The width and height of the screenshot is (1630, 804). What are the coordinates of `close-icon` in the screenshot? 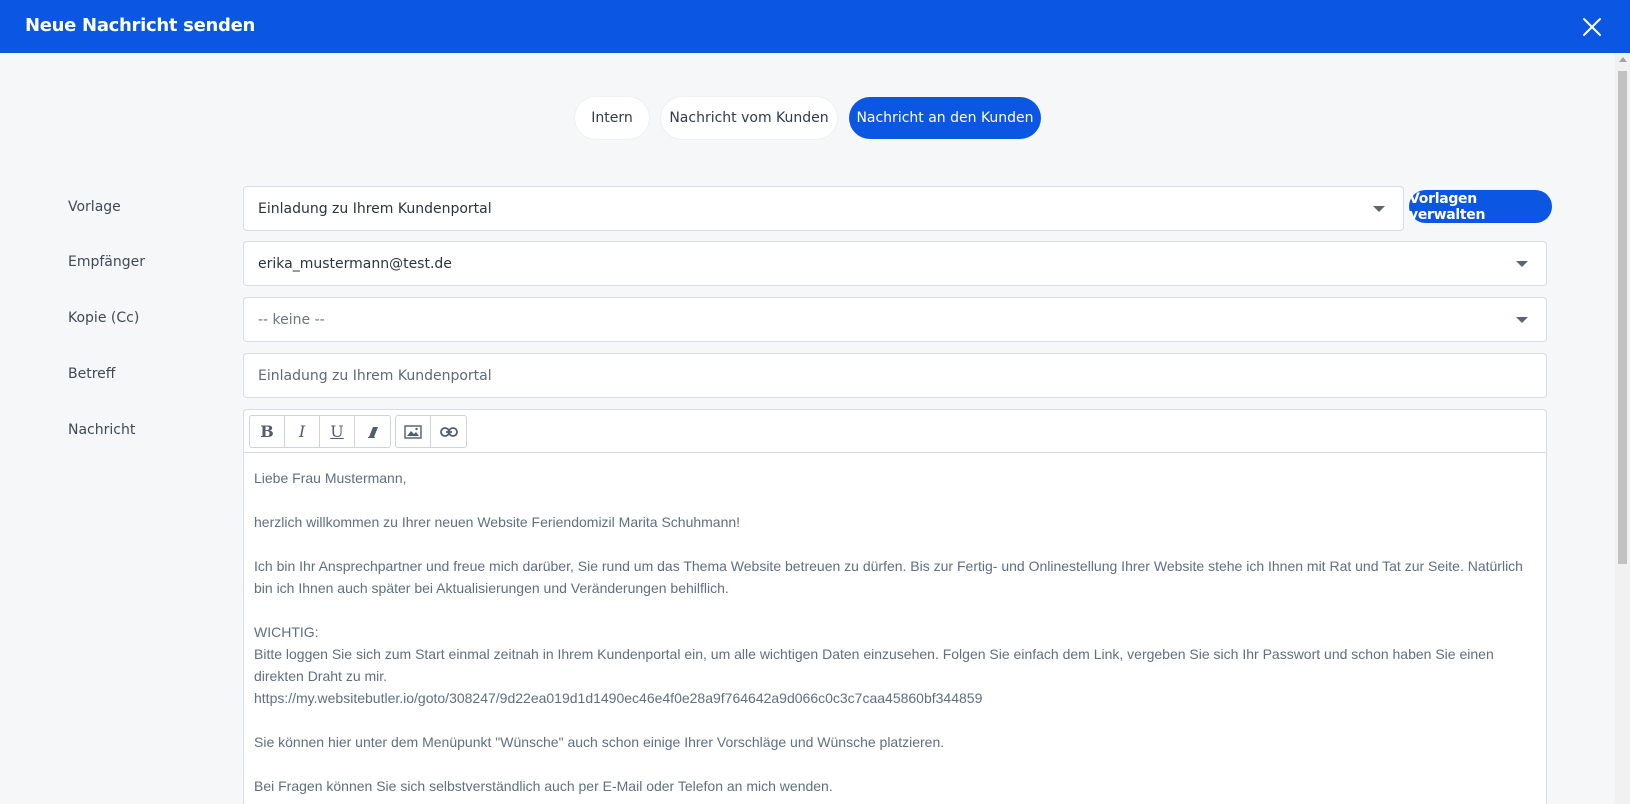 It's located at (1592, 27).